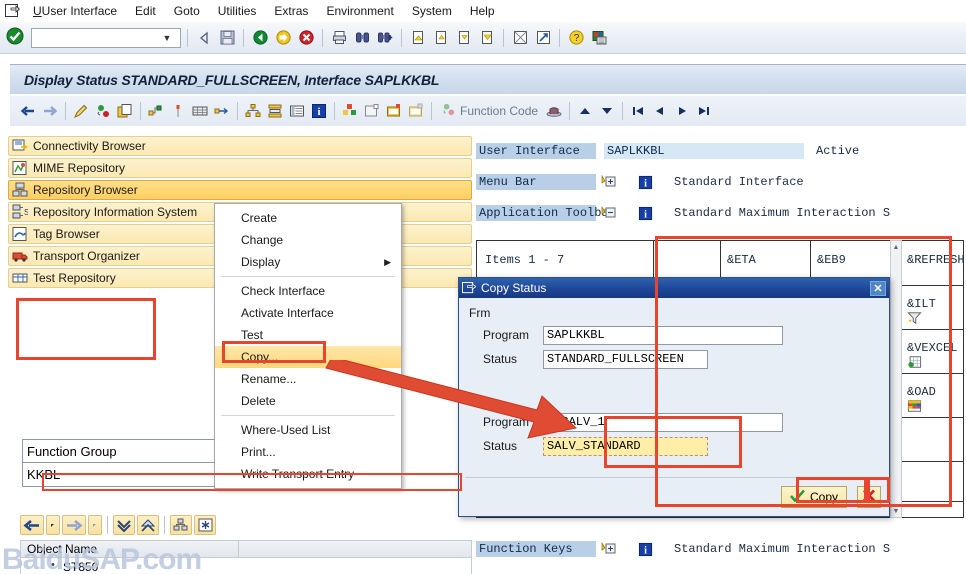 Image resolution: width=966 pixels, height=574 pixels. I want to click on object-type-select: Function Group, so click(132, 451).